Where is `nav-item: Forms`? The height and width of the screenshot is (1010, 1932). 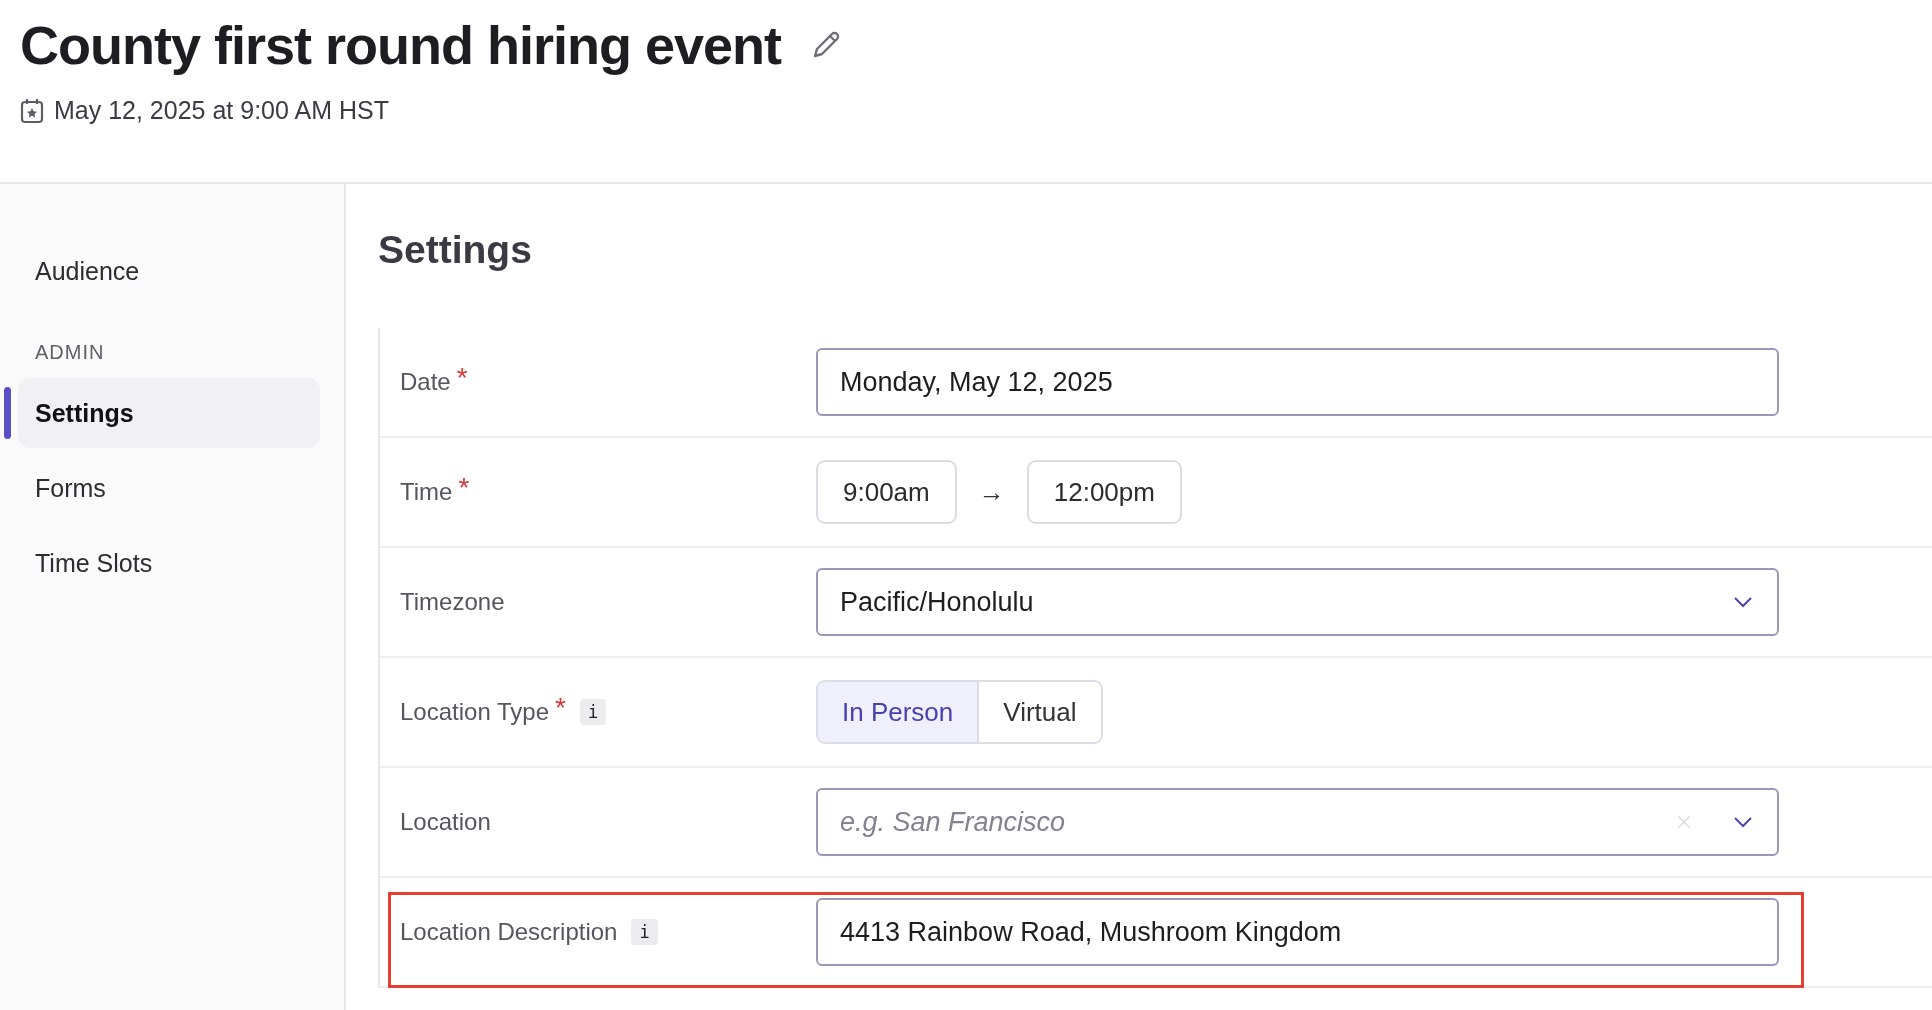
nav-item: Forms is located at coordinates (169, 488).